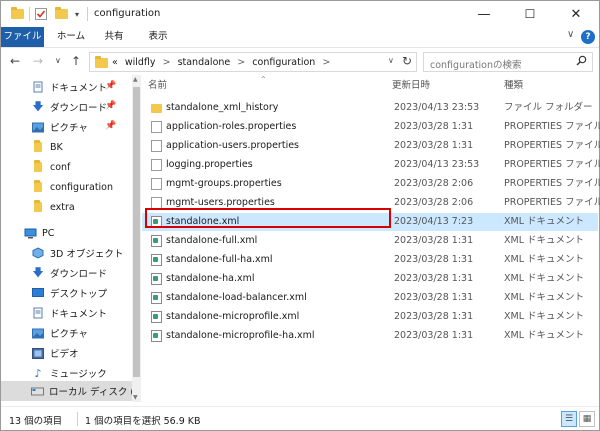 The width and height of the screenshot is (600, 431). What do you see at coordinates (587, 419) in the screenshot?
I see `large-icons-view-button: ▦` at bounding box center [587, 419].